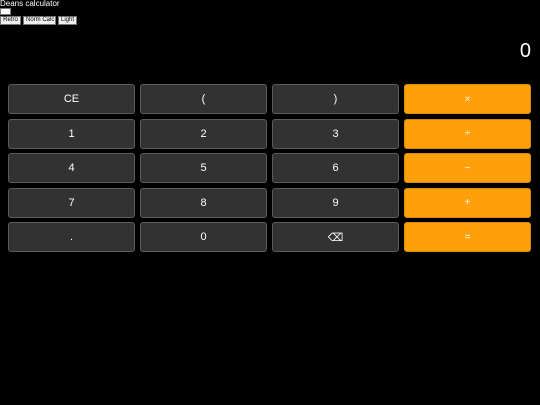  I want to click on retro-mode-button: Retro, so click(10, 20).